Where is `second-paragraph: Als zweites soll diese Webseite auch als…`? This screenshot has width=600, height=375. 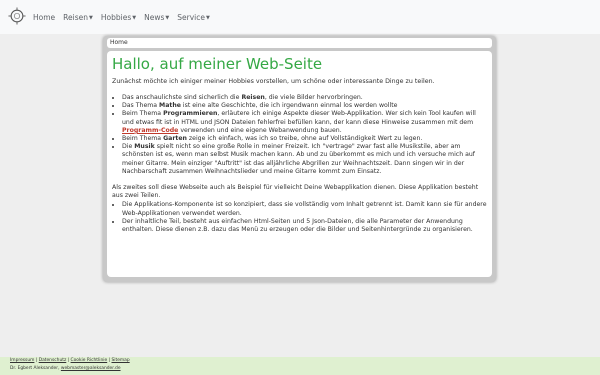
second-paragraph: Als zweites soll diese Webseite auch als… is located at coordinates (295, 192).